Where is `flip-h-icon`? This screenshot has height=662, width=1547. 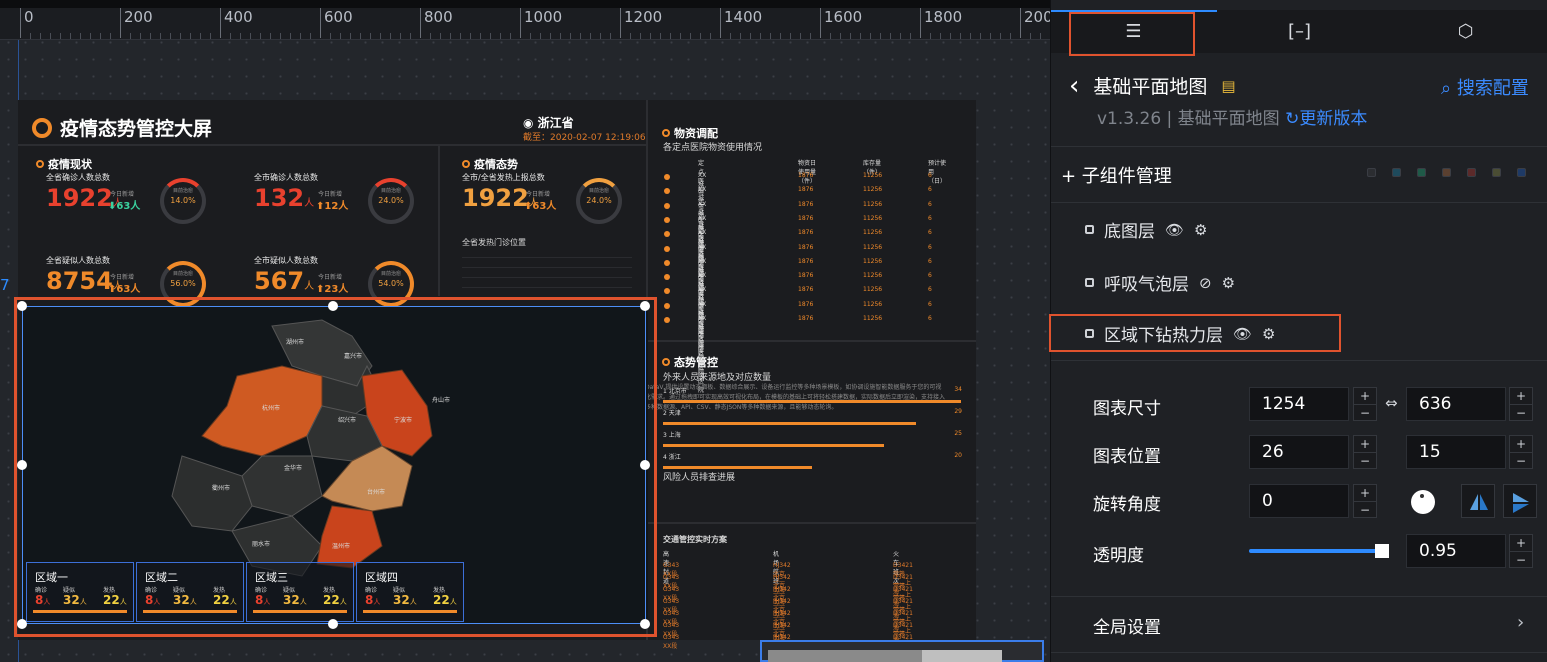
flip-h-icon is located at coordinates (1479, 502).